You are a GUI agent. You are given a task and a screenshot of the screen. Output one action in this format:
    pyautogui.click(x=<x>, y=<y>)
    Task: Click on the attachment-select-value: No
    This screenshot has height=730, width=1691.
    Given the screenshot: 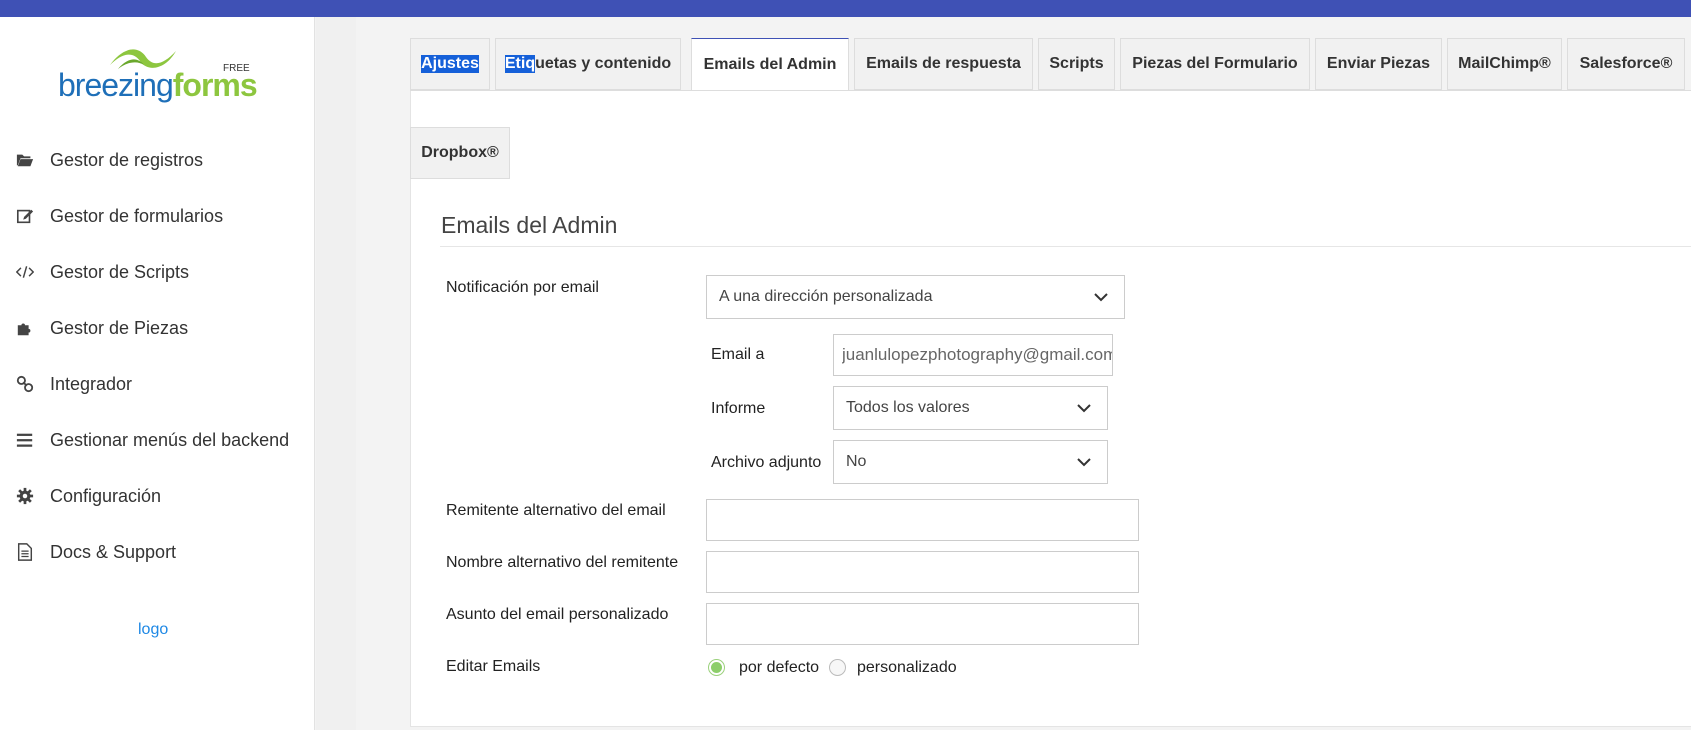 What is the action you would take?
    pyautogui.click(x=856, y=461)
    